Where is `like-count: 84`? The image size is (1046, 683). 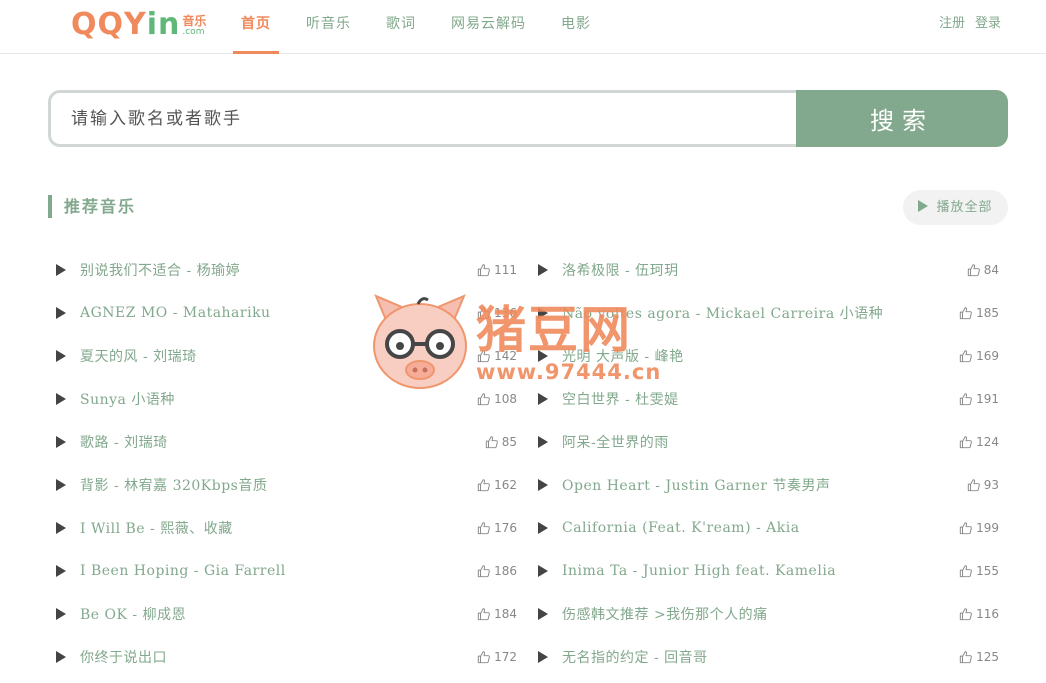 like-count: 84 is located at coordinates (983, 270).